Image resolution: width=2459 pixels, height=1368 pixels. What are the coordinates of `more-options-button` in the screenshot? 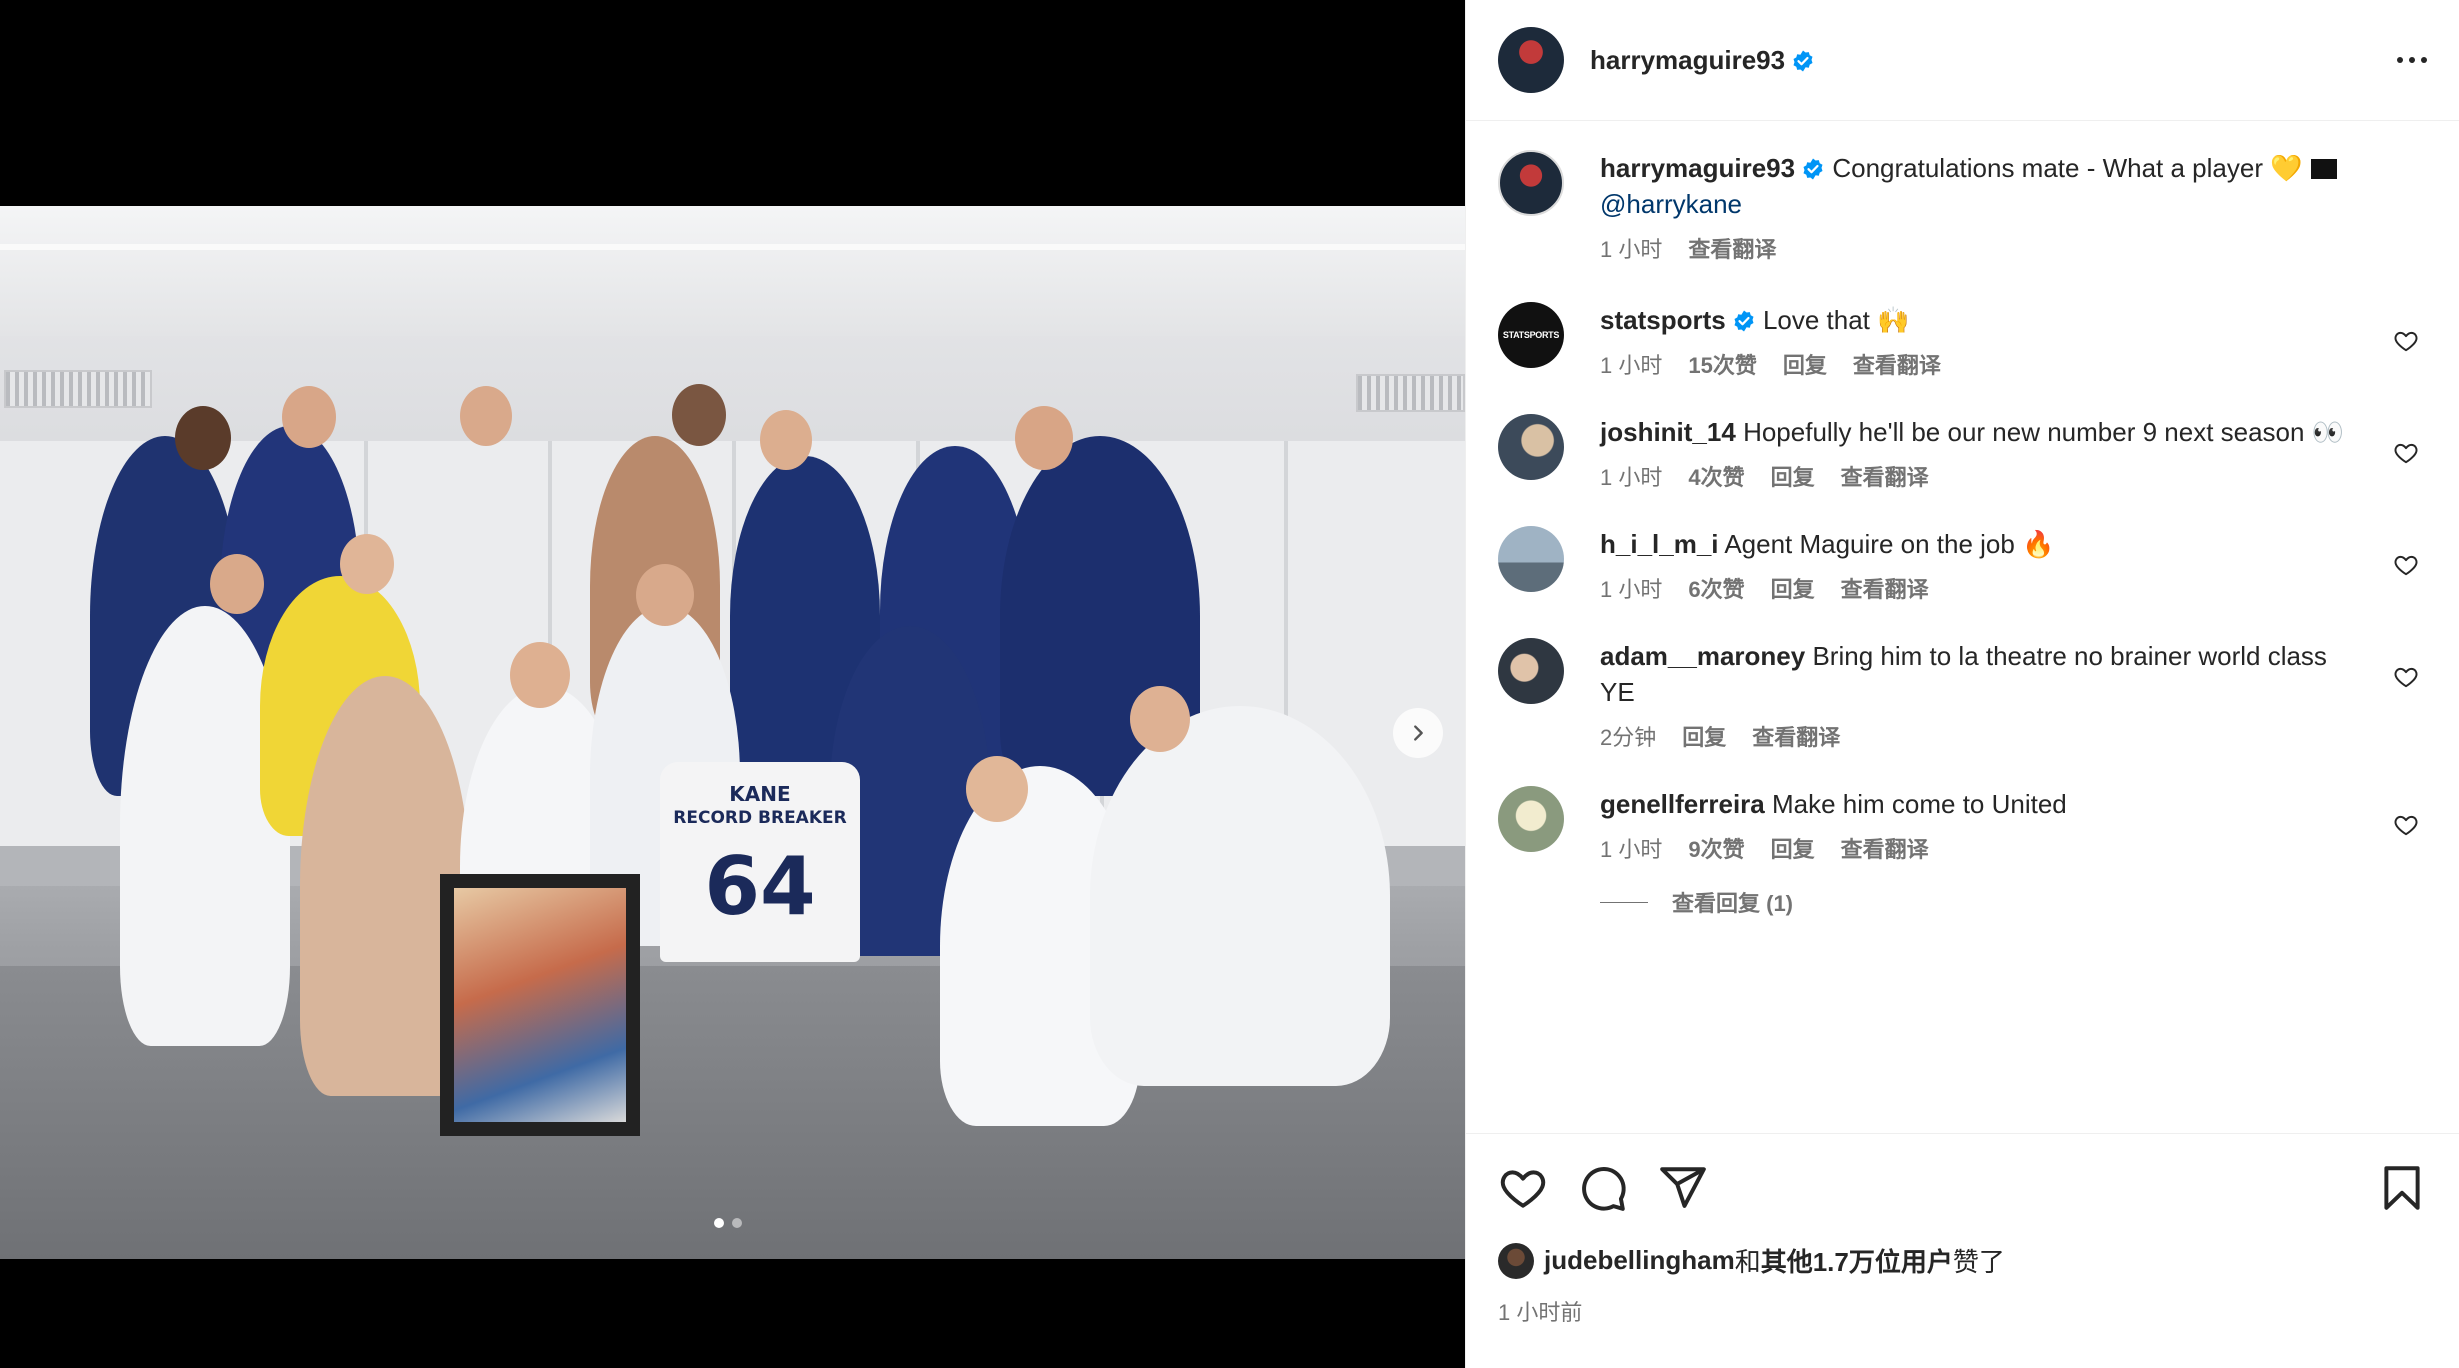 It's located at (2412, 60).